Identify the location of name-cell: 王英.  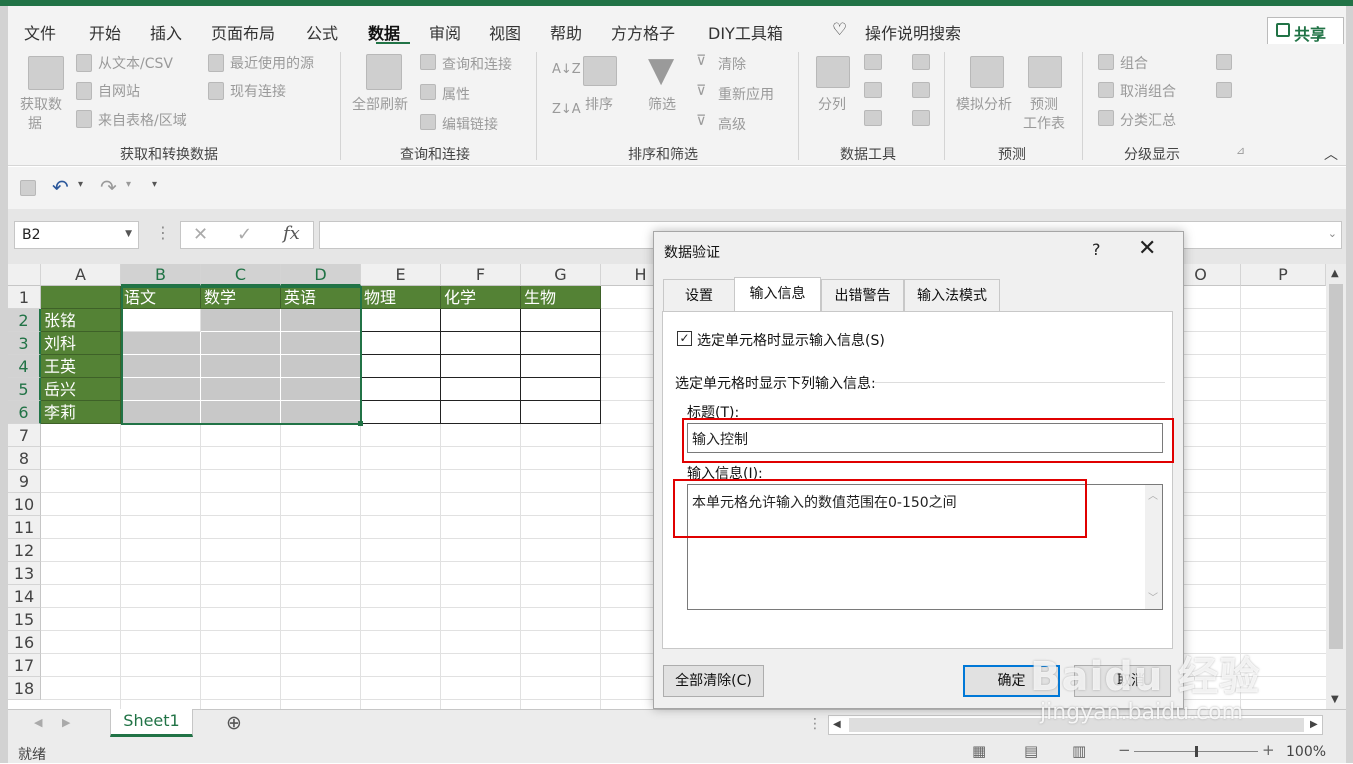
(81, 366).